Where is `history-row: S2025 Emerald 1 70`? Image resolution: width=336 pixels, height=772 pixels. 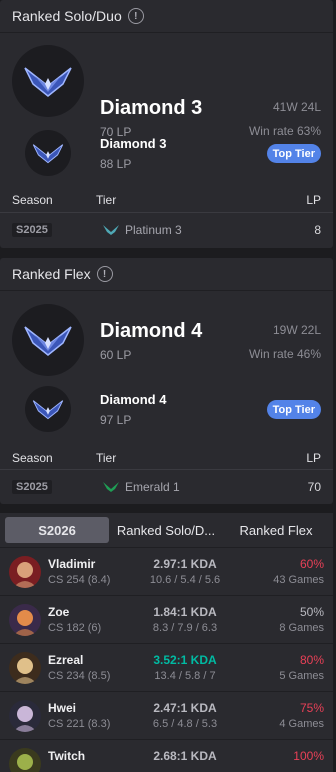
history-row: S2025 Emerald 1 70 is located at coordinates (166, 486).